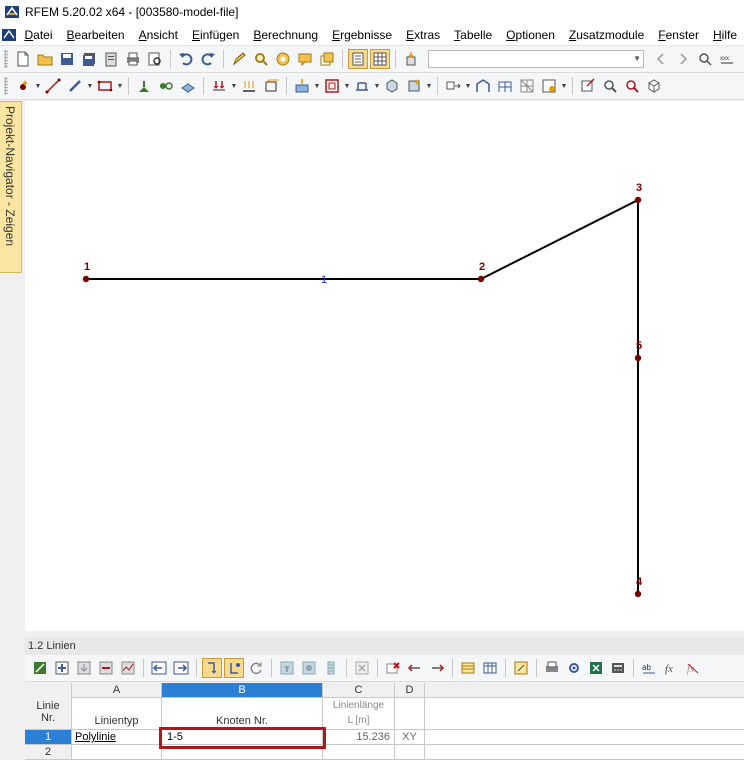  Describe the element at coordinates (219, 86) in the screenshot. I see `load-icon` at that location.